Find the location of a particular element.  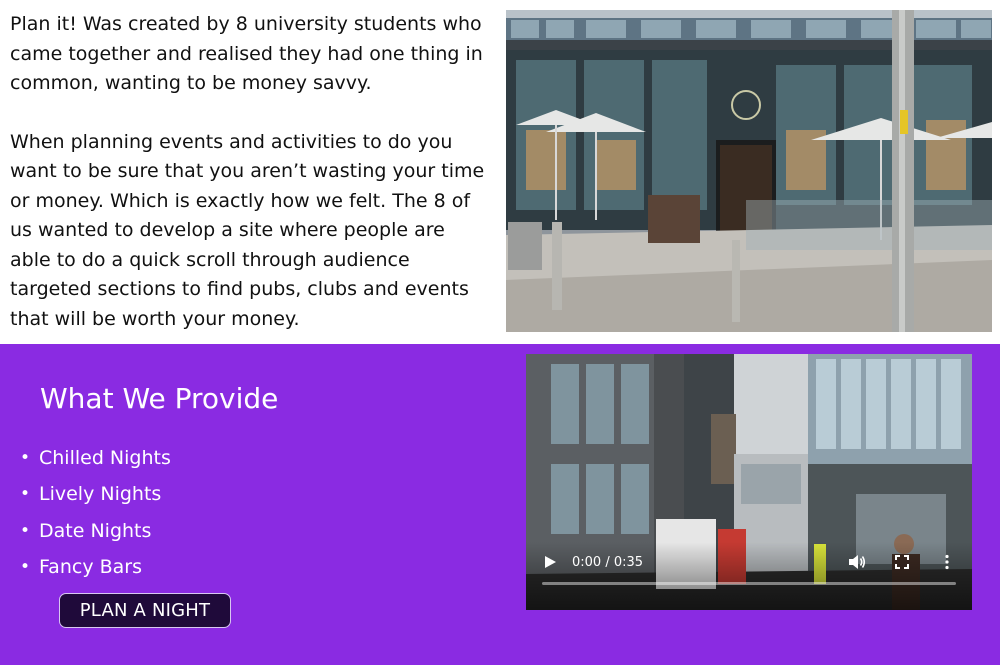

volume-icon is located at coordinates (857, 562).